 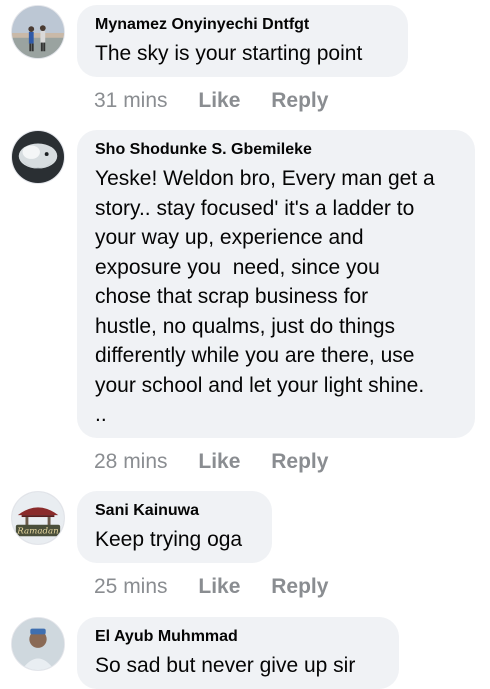 I want to click on comment-text-line: hustle, no qualms, just do things, so click(x=245, y=326).